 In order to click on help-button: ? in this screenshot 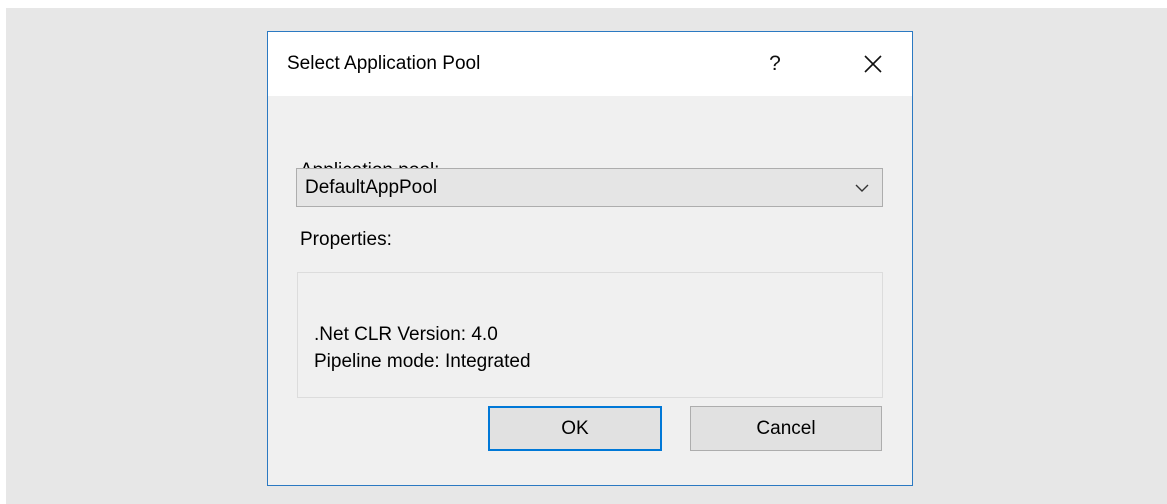, I will do `click(775, 64)`.